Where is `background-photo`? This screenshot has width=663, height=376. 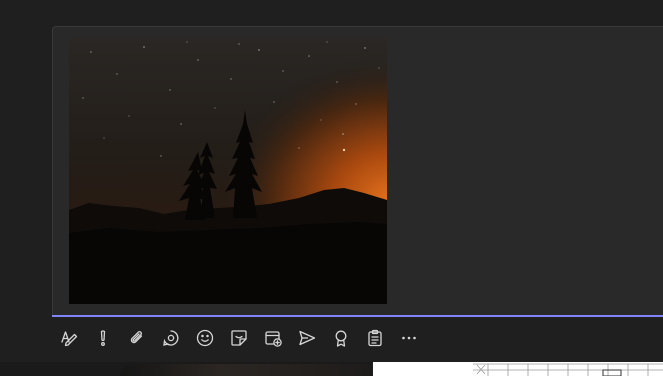 background-photo is located at coordinates (245, 370).